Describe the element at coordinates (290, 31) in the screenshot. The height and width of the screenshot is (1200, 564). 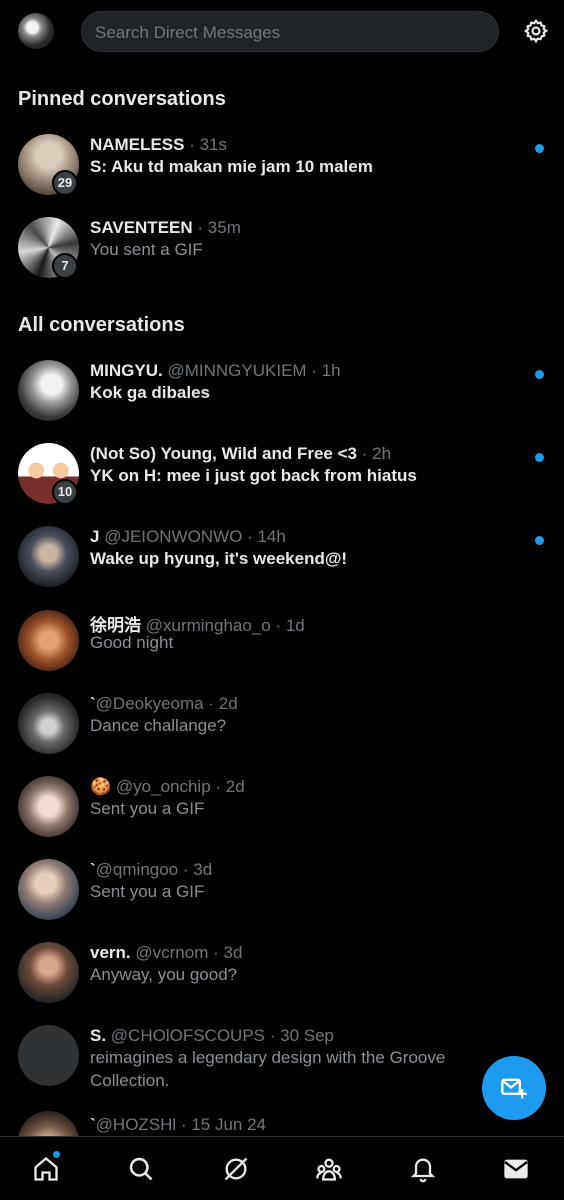
I see `search-input: Search Direct Messages` at that location.